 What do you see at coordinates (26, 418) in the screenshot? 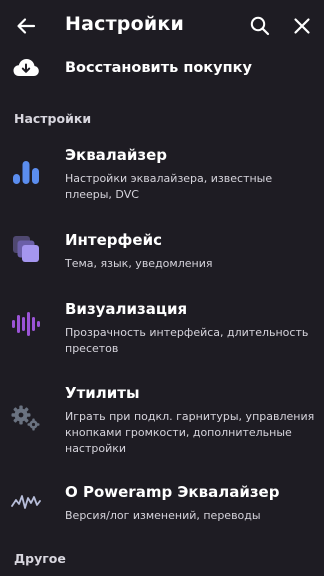
I see `gears-icon` at bounding box center [26, 418].